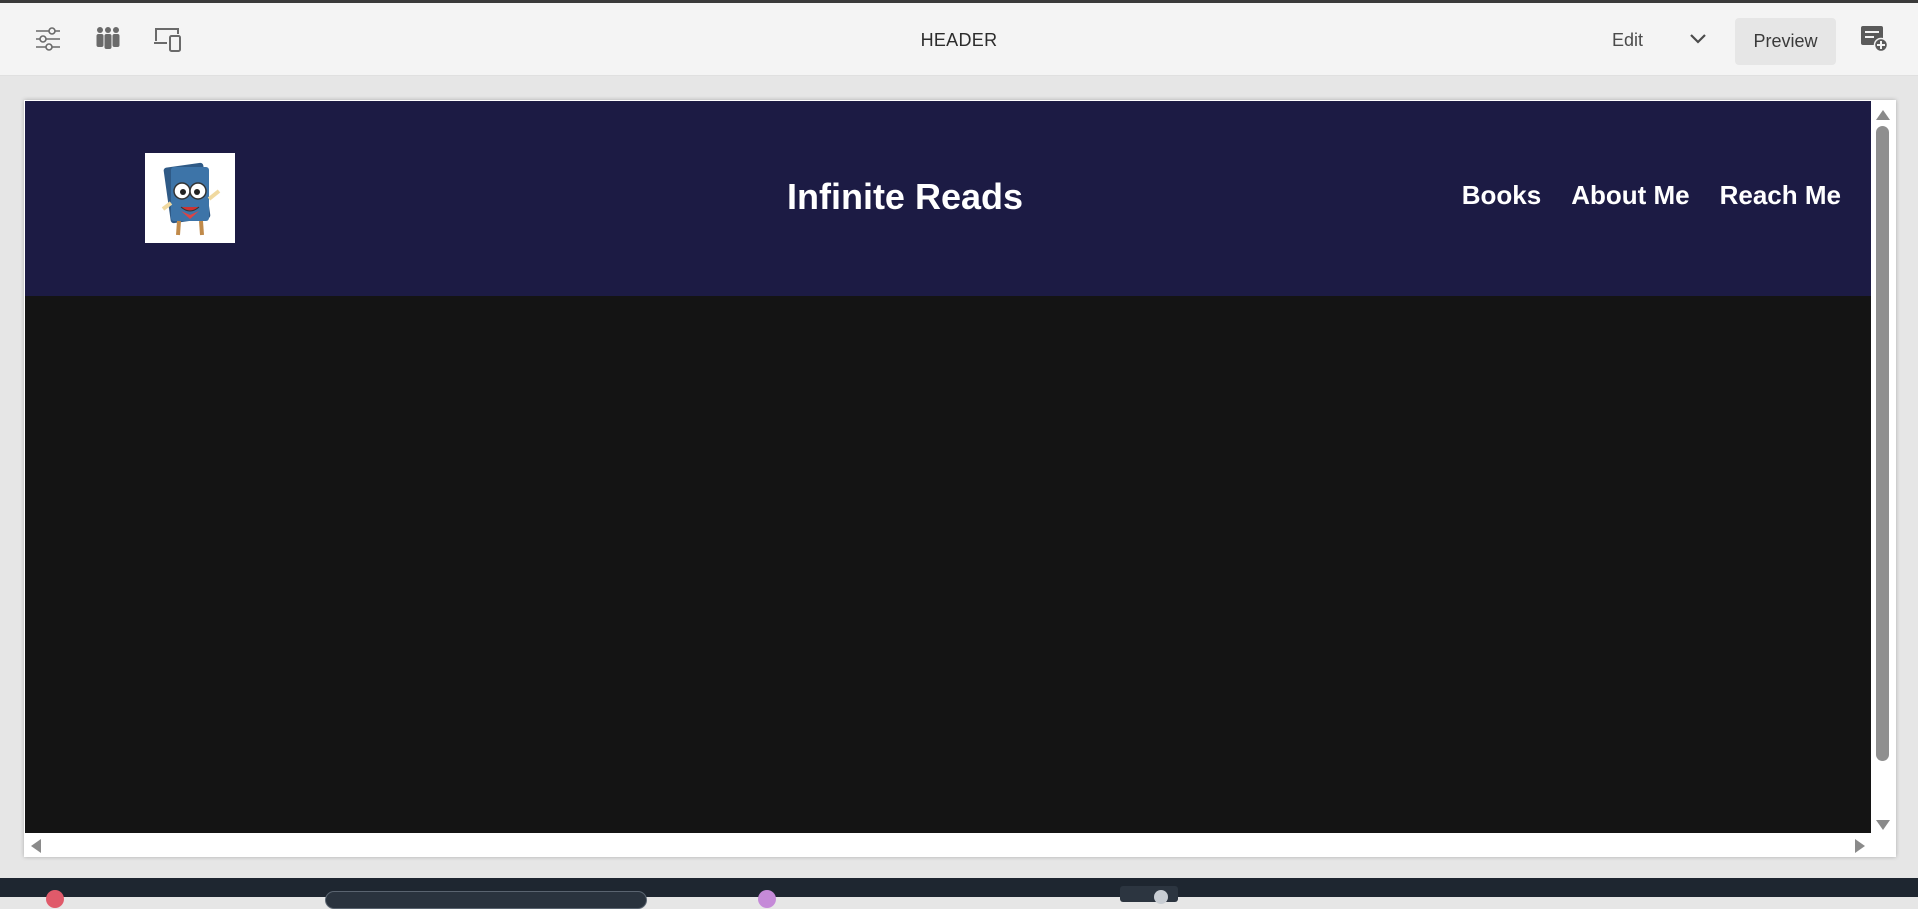 Image resolution: width=1918 pixels, height=909 pixels. I want to click on horizontal-scrollbar, so click(960, 844).